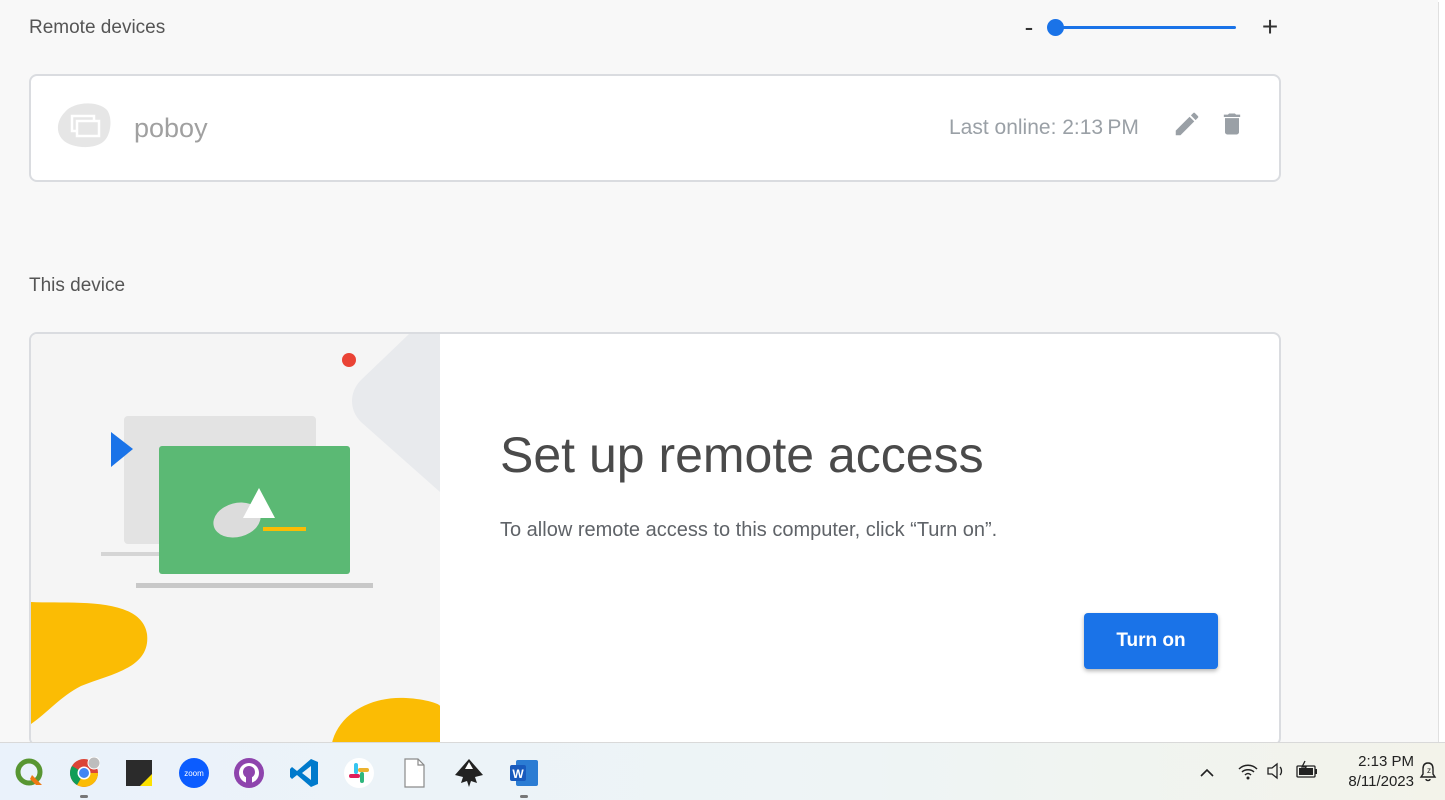  I want to click on zoom-slider-track, so click(1145, 27).